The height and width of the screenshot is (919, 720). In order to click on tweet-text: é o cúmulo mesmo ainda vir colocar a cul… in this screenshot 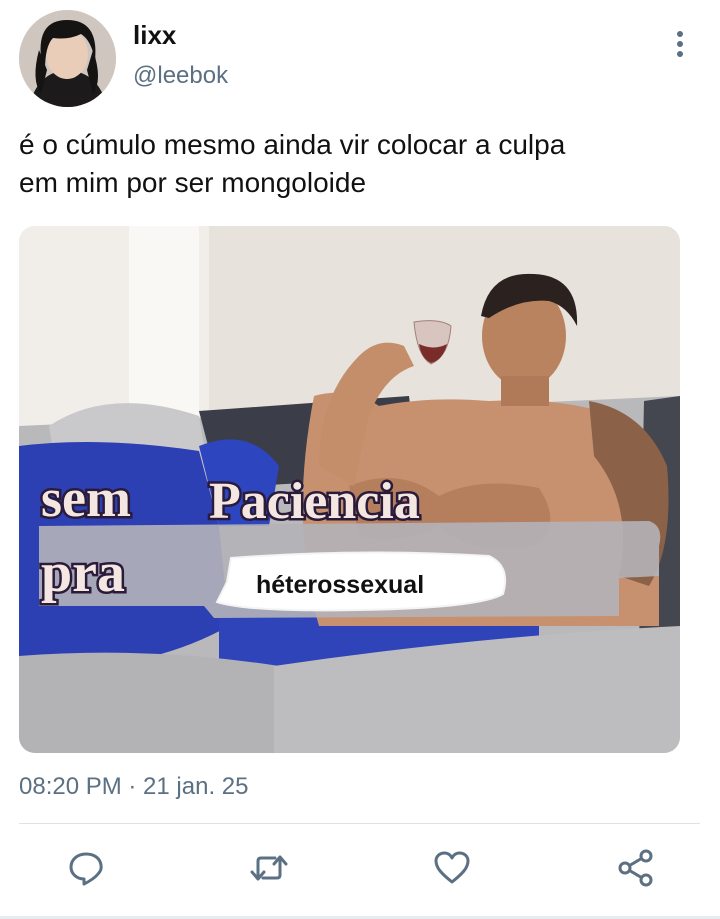, I will do `click(359, 164)`.